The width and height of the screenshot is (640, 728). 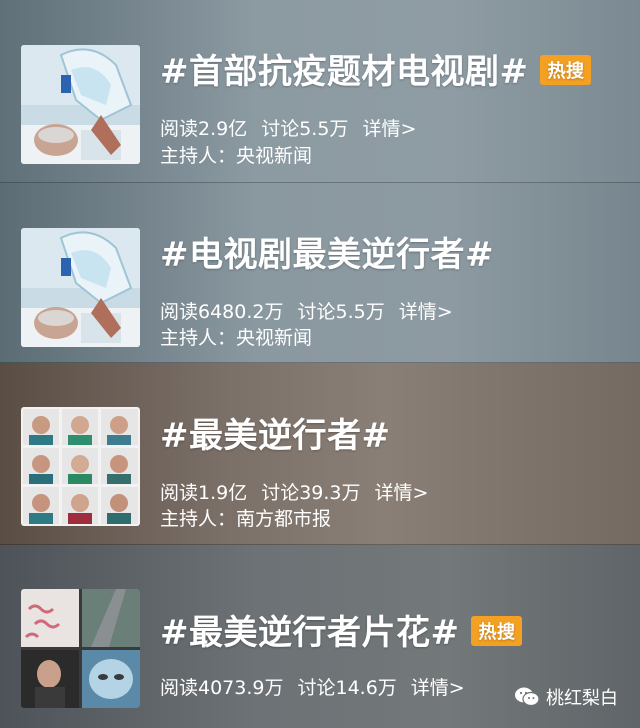 What do you see at coordinates (222, 312) in the screenshot?
I see `read-count: 阅读6480.2万` at bounding box center [222, 312].